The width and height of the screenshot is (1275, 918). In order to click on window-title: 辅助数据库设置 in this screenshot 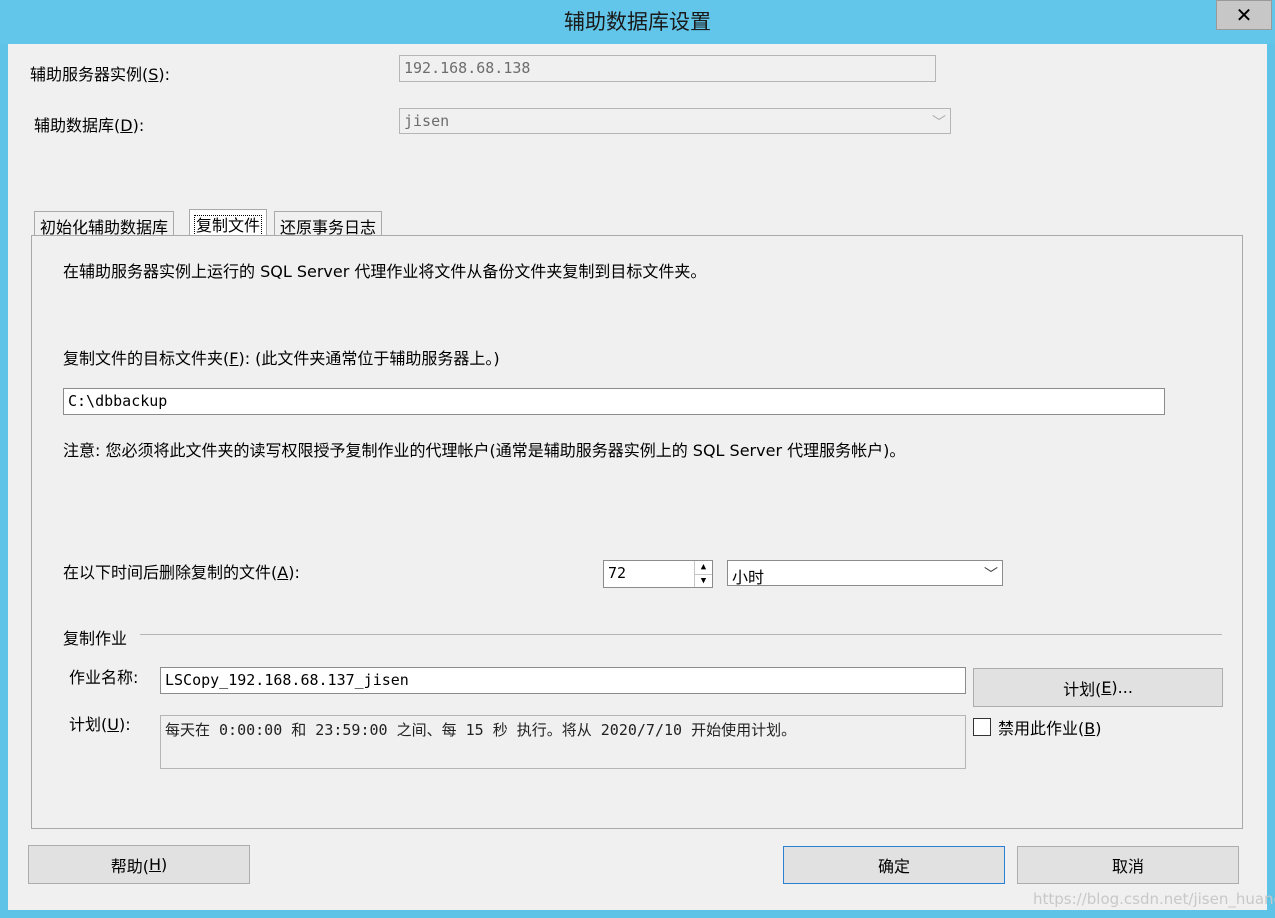, I will do `click(637, 22)`.